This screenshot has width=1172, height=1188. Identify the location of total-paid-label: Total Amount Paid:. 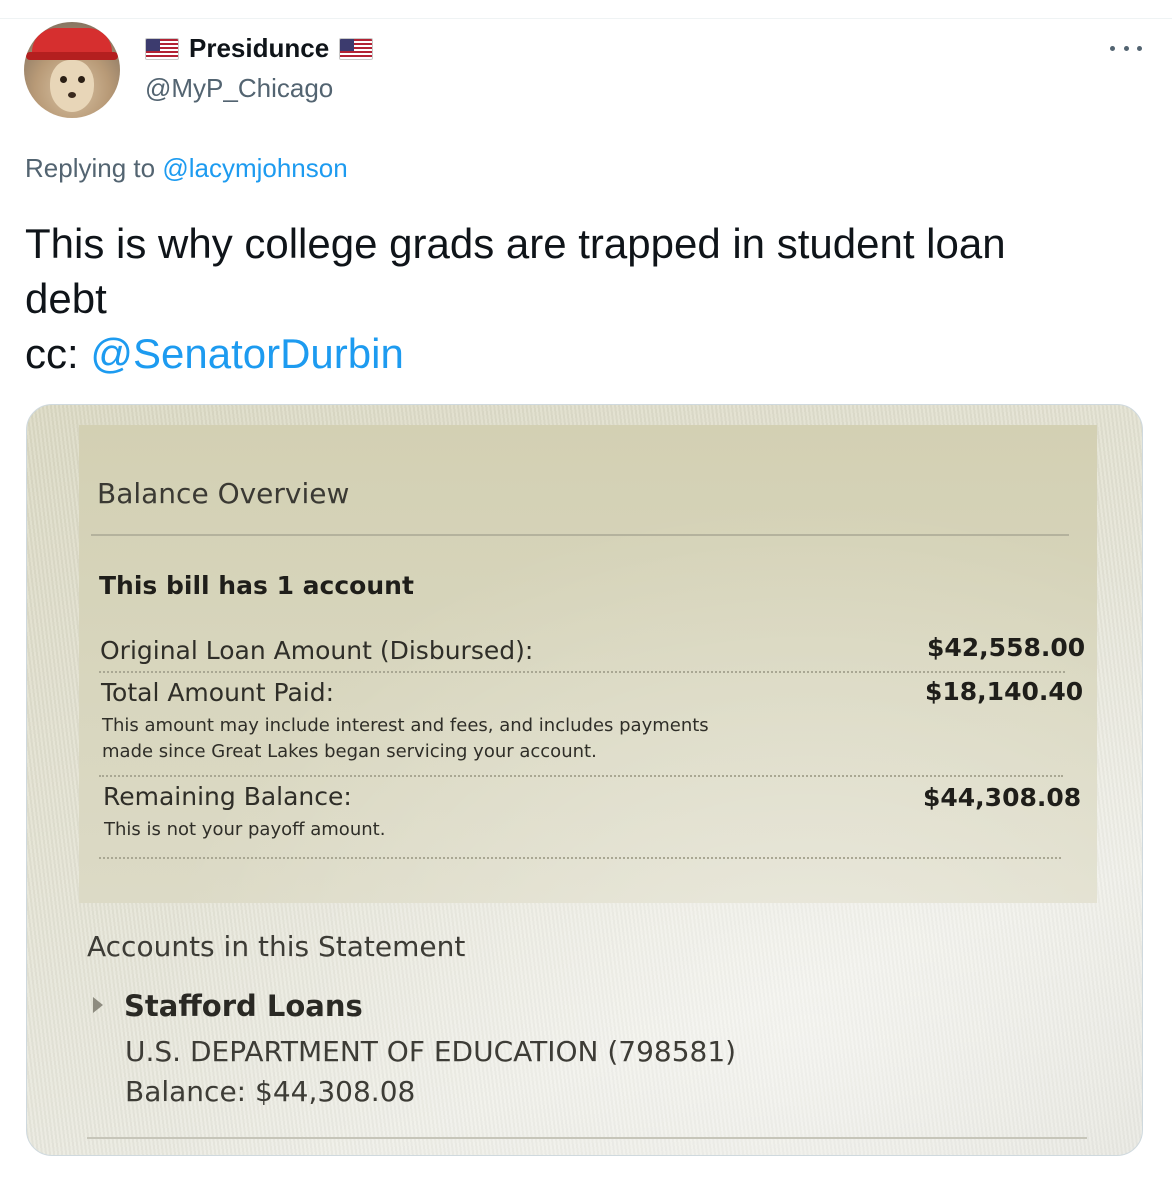
(218, 692).